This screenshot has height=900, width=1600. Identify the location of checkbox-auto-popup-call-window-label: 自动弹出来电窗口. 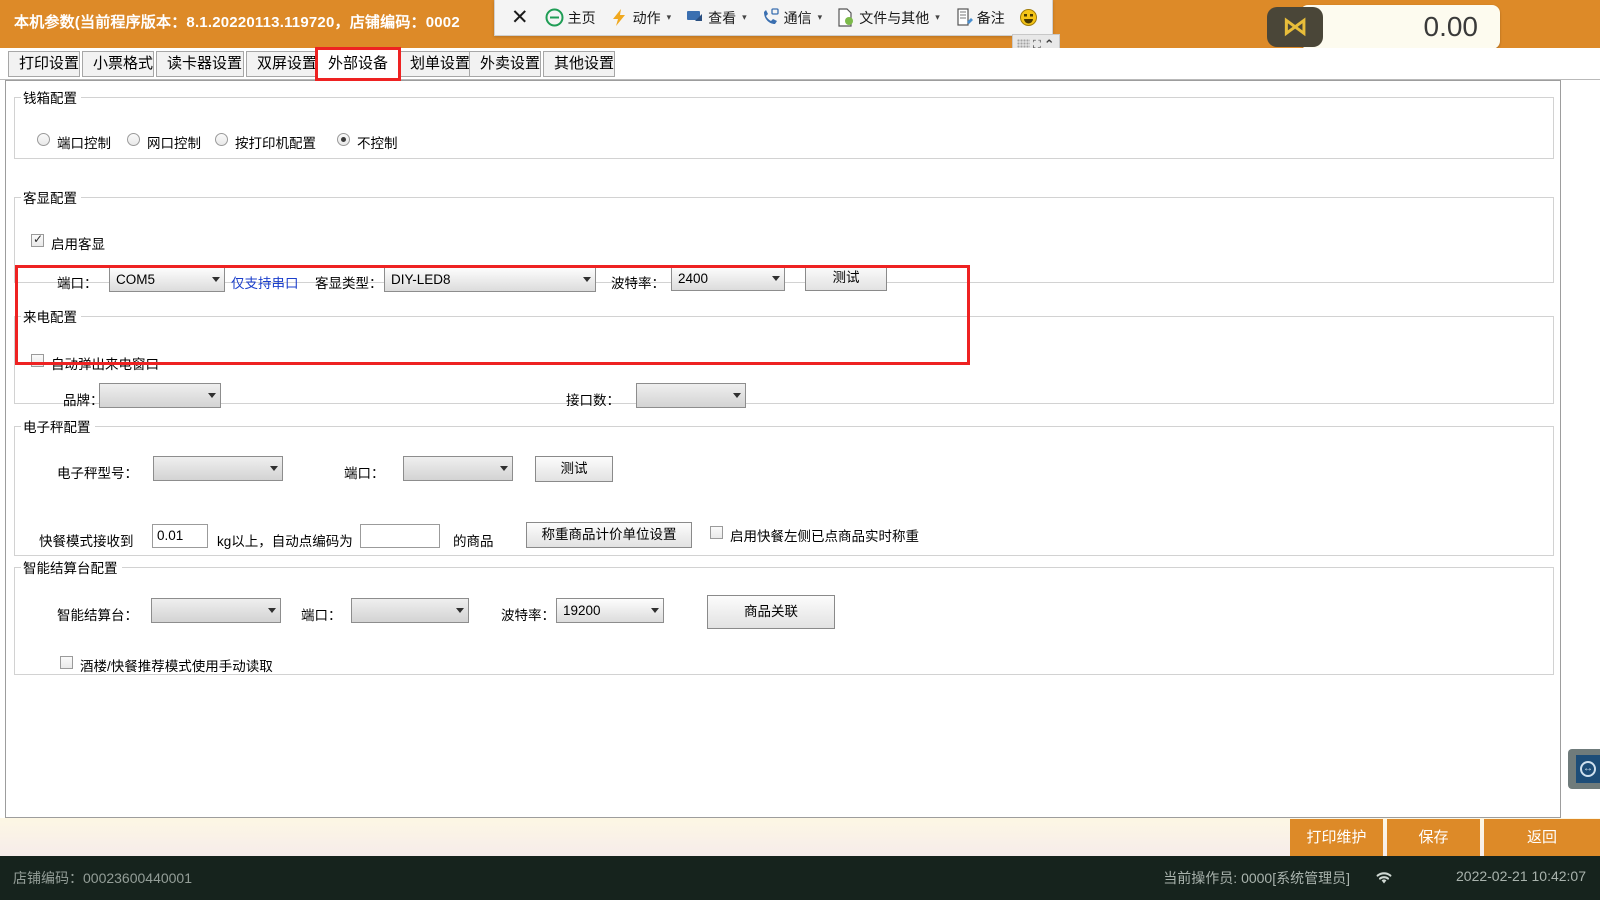
(105, 364).